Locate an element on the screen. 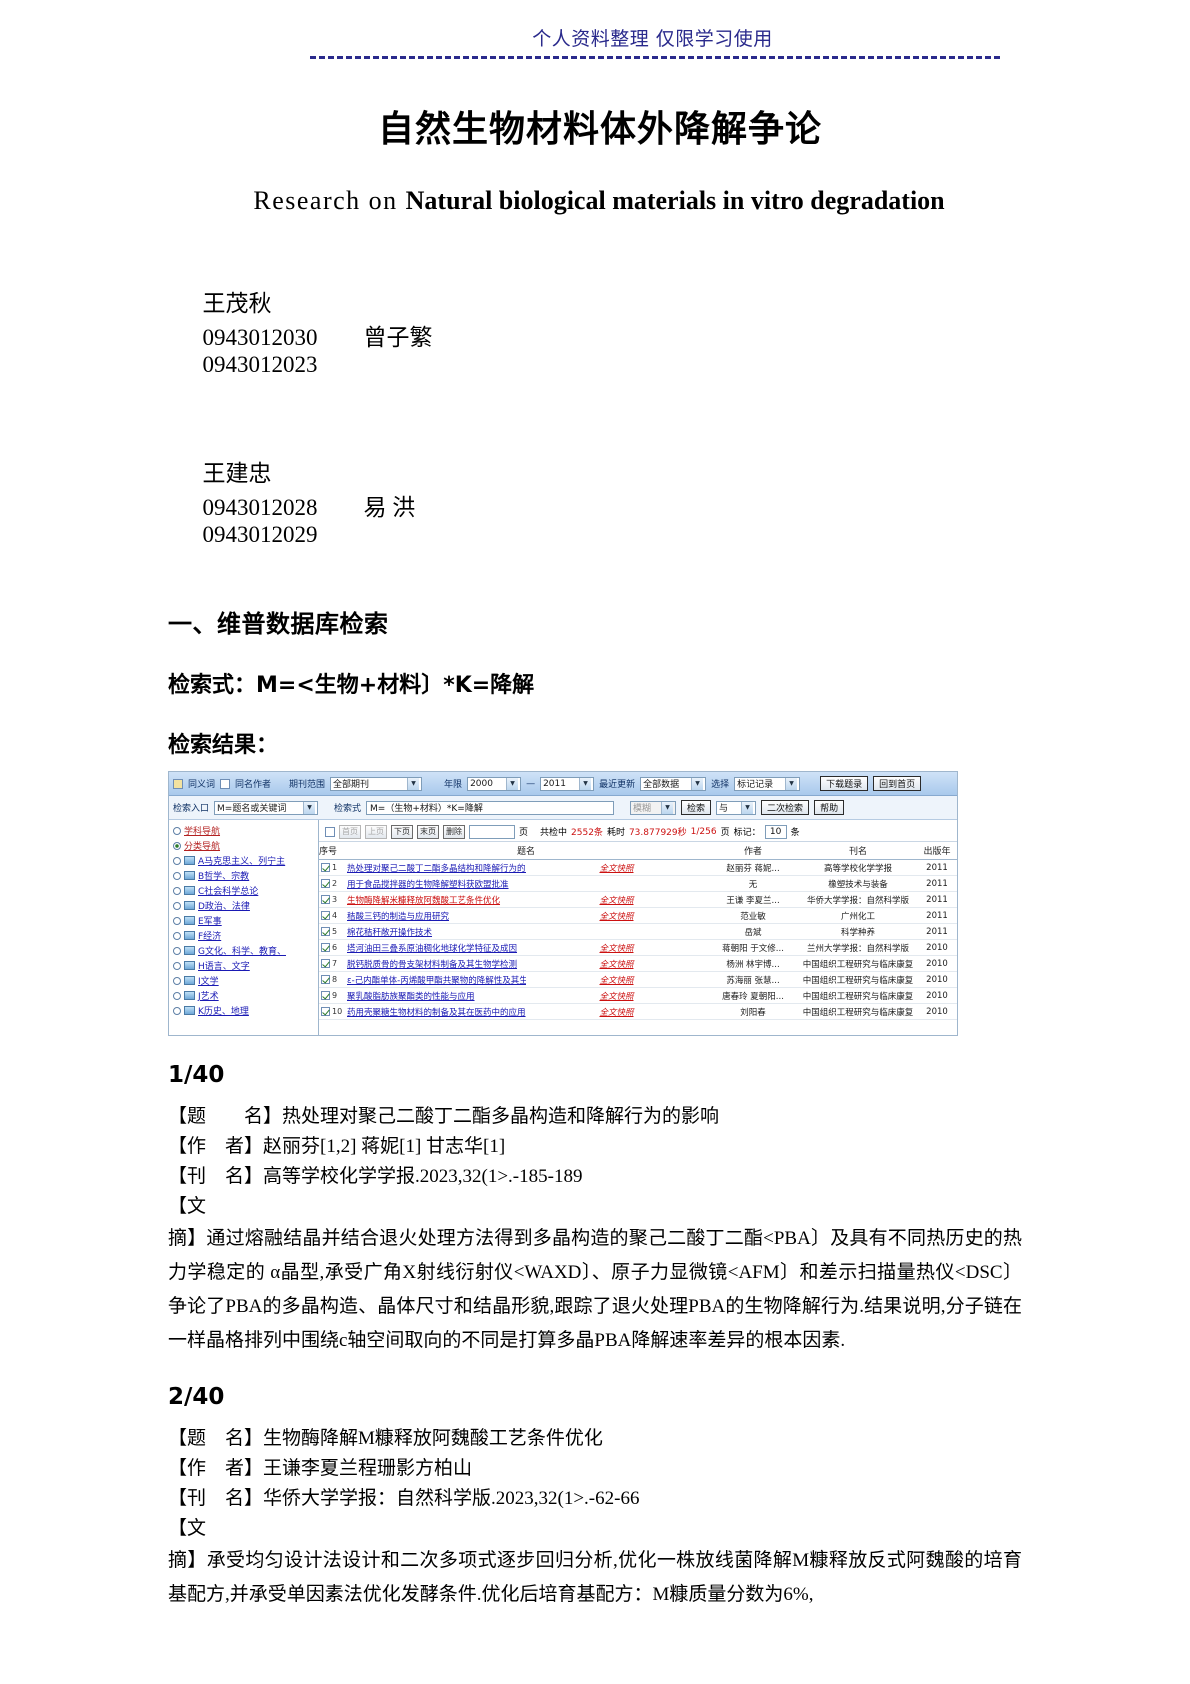  sidebar-item-j: J艺术 is located at coordinates (245, 995).